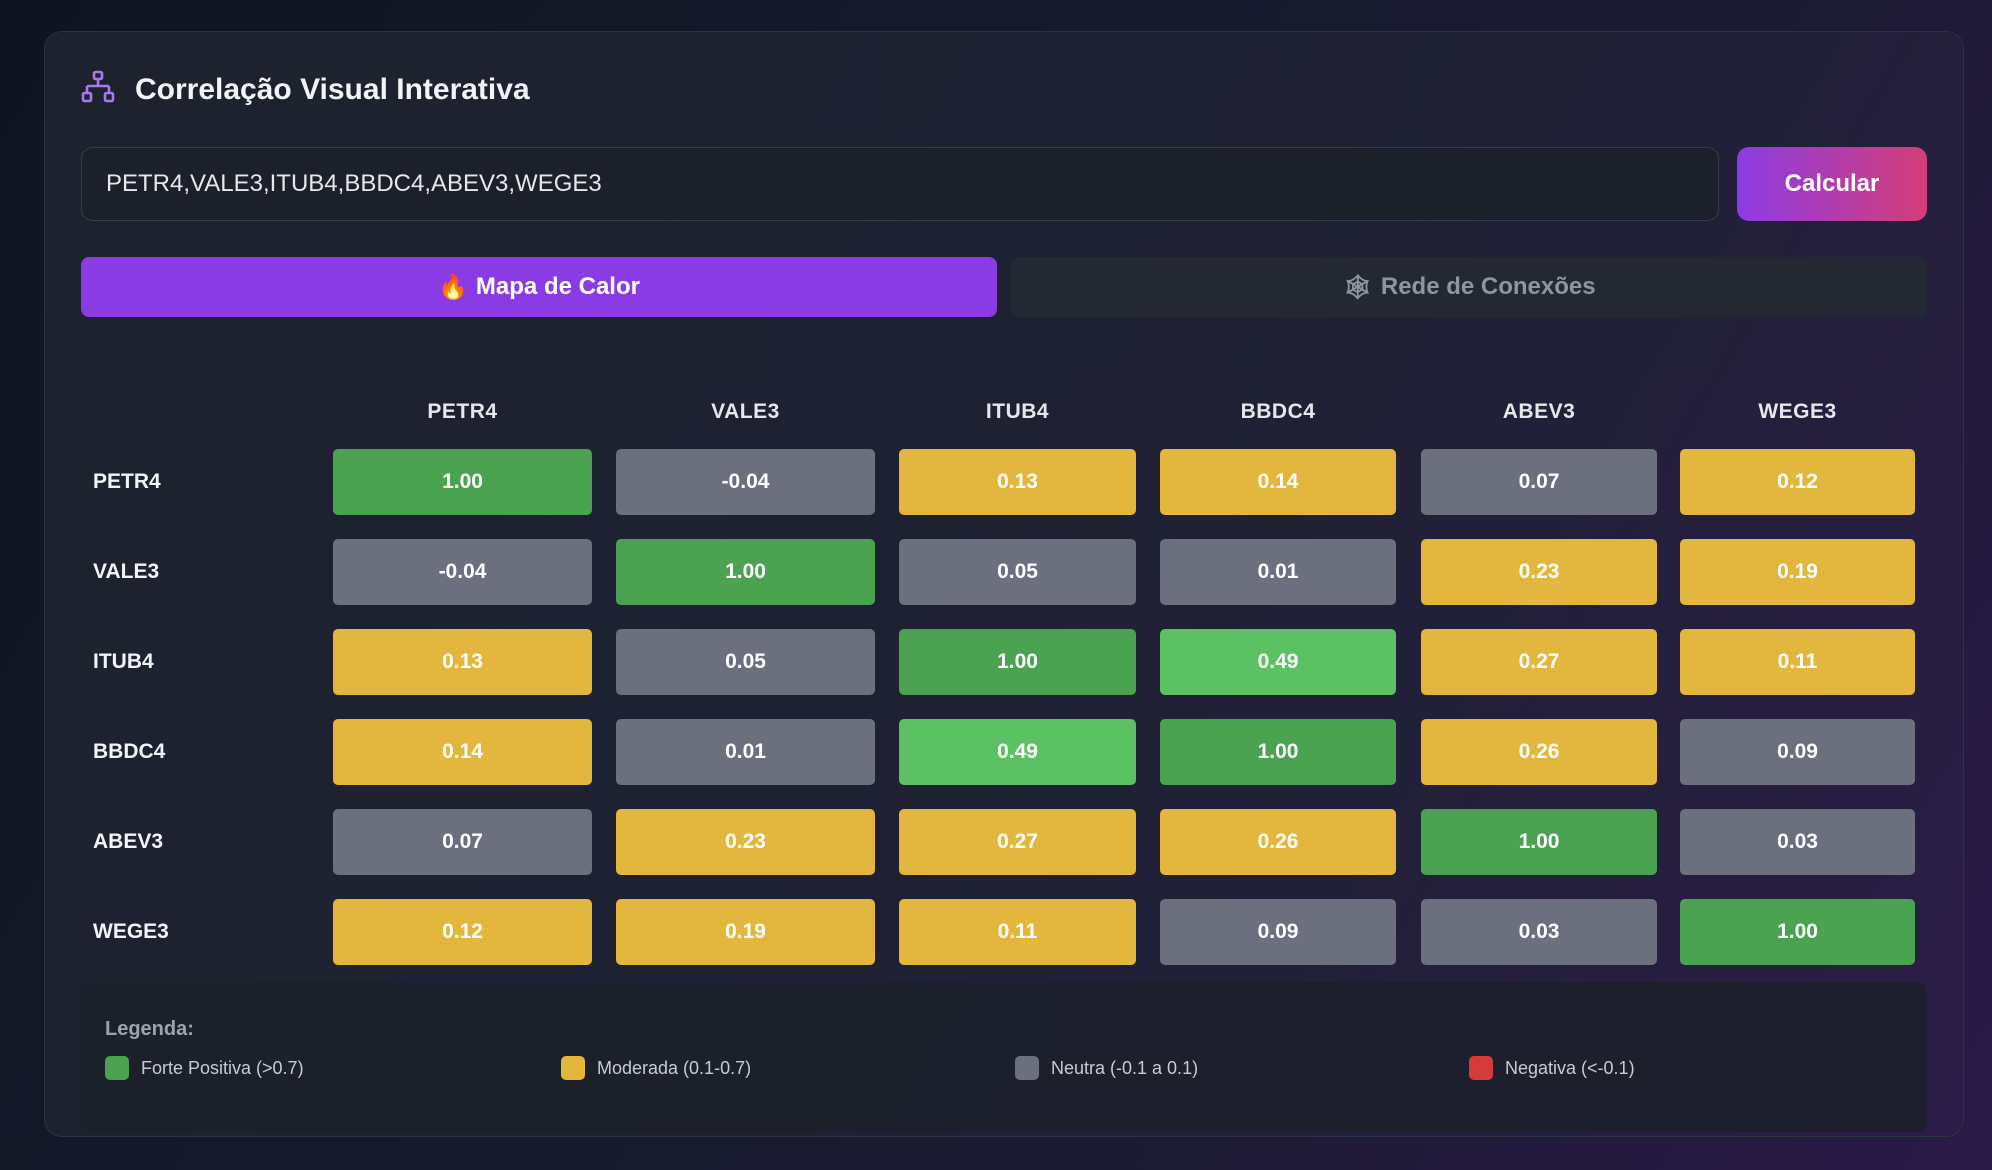 This screenshot has width=1992, height=1170. What do you see at coordinates (1017, 752) in the screenshot?
I see `heatmap-cell-bbdc4-itub4: 0.49` at bounding box center [1017, 752].